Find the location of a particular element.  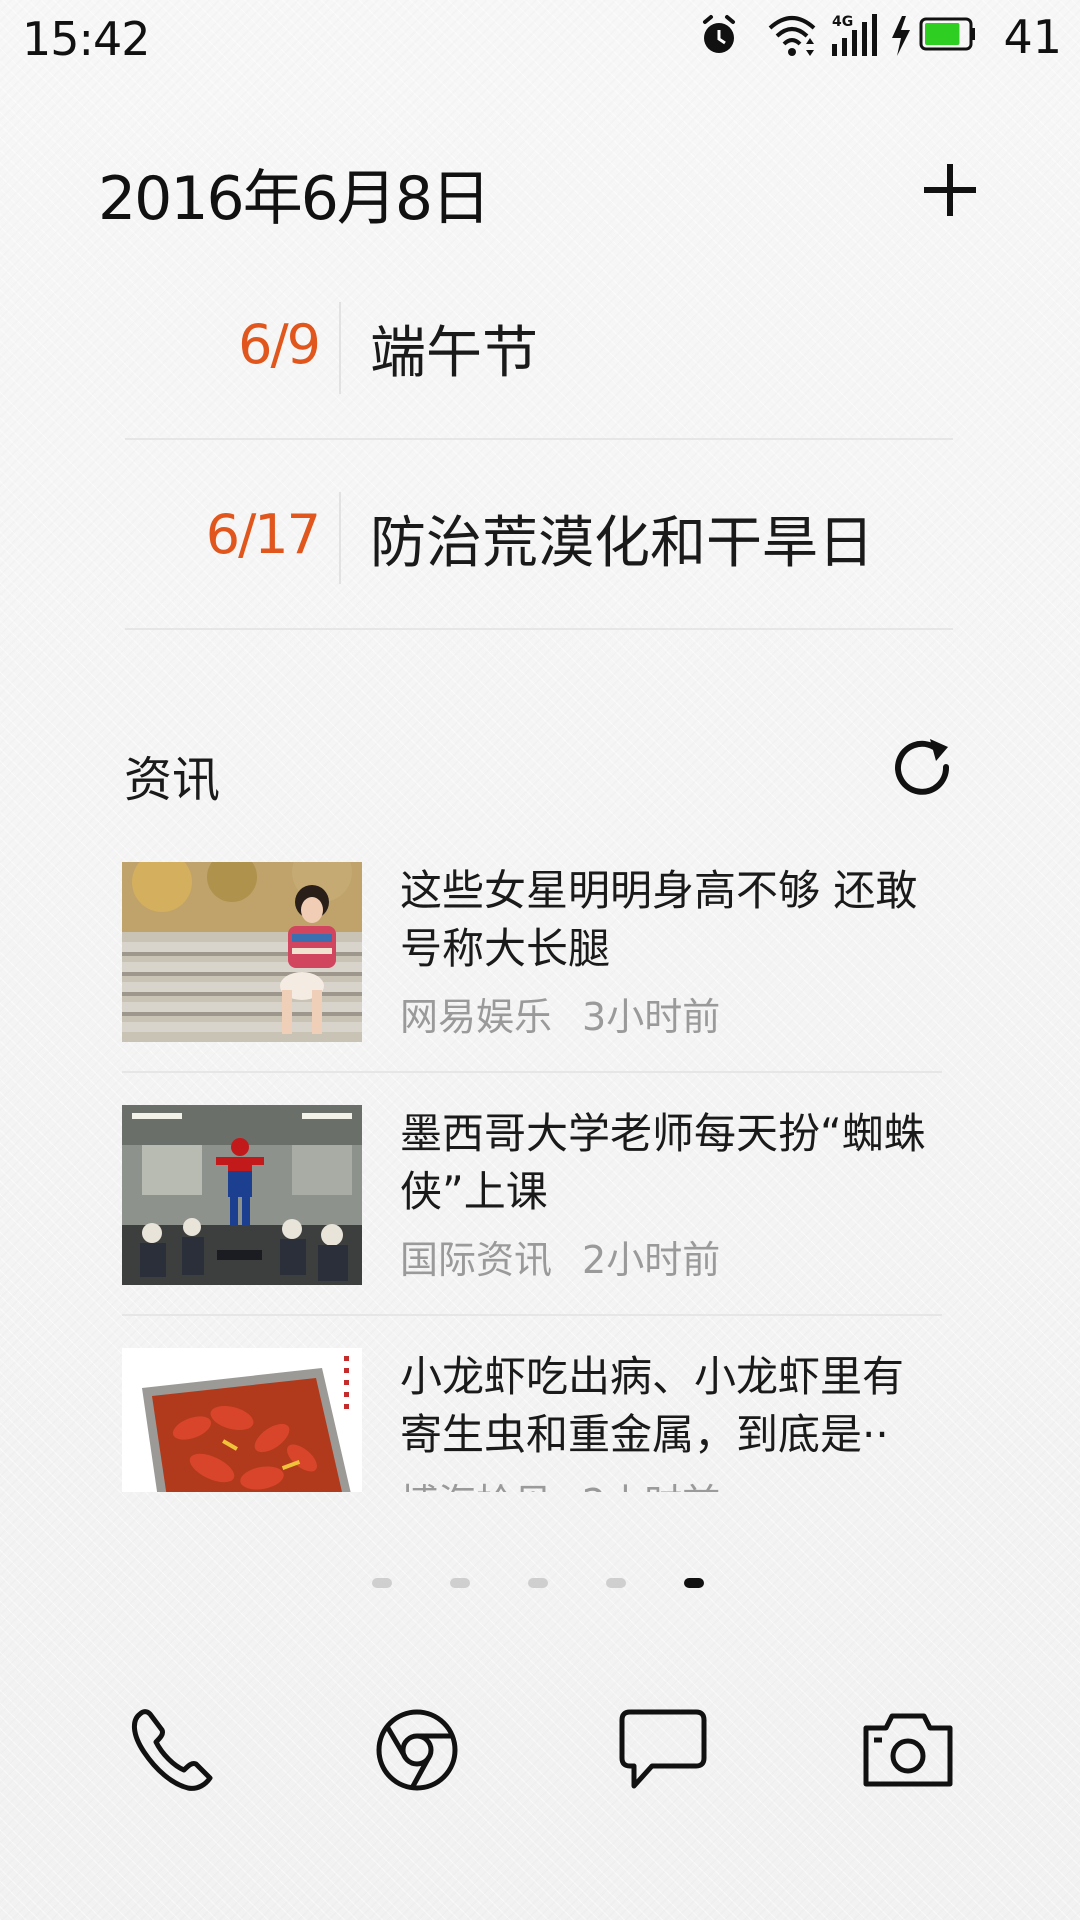

event-date: 6/17 is located at coordinates (263, 534).